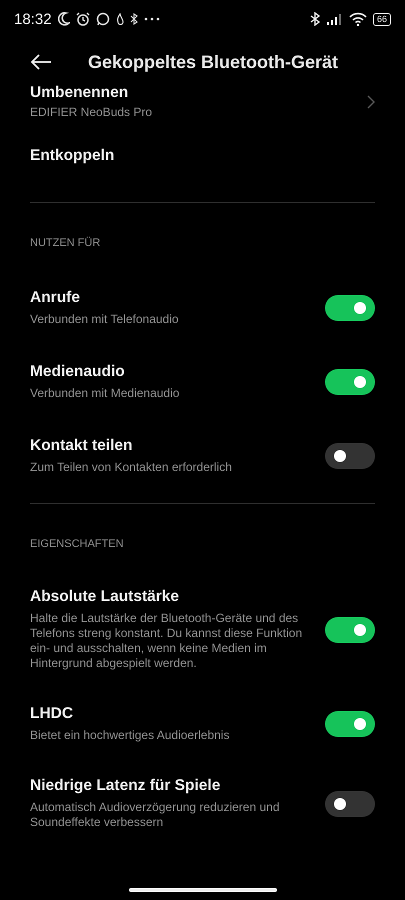 This screenshot has height=900, width=405. I want to click on back-button, so click(41, 62).